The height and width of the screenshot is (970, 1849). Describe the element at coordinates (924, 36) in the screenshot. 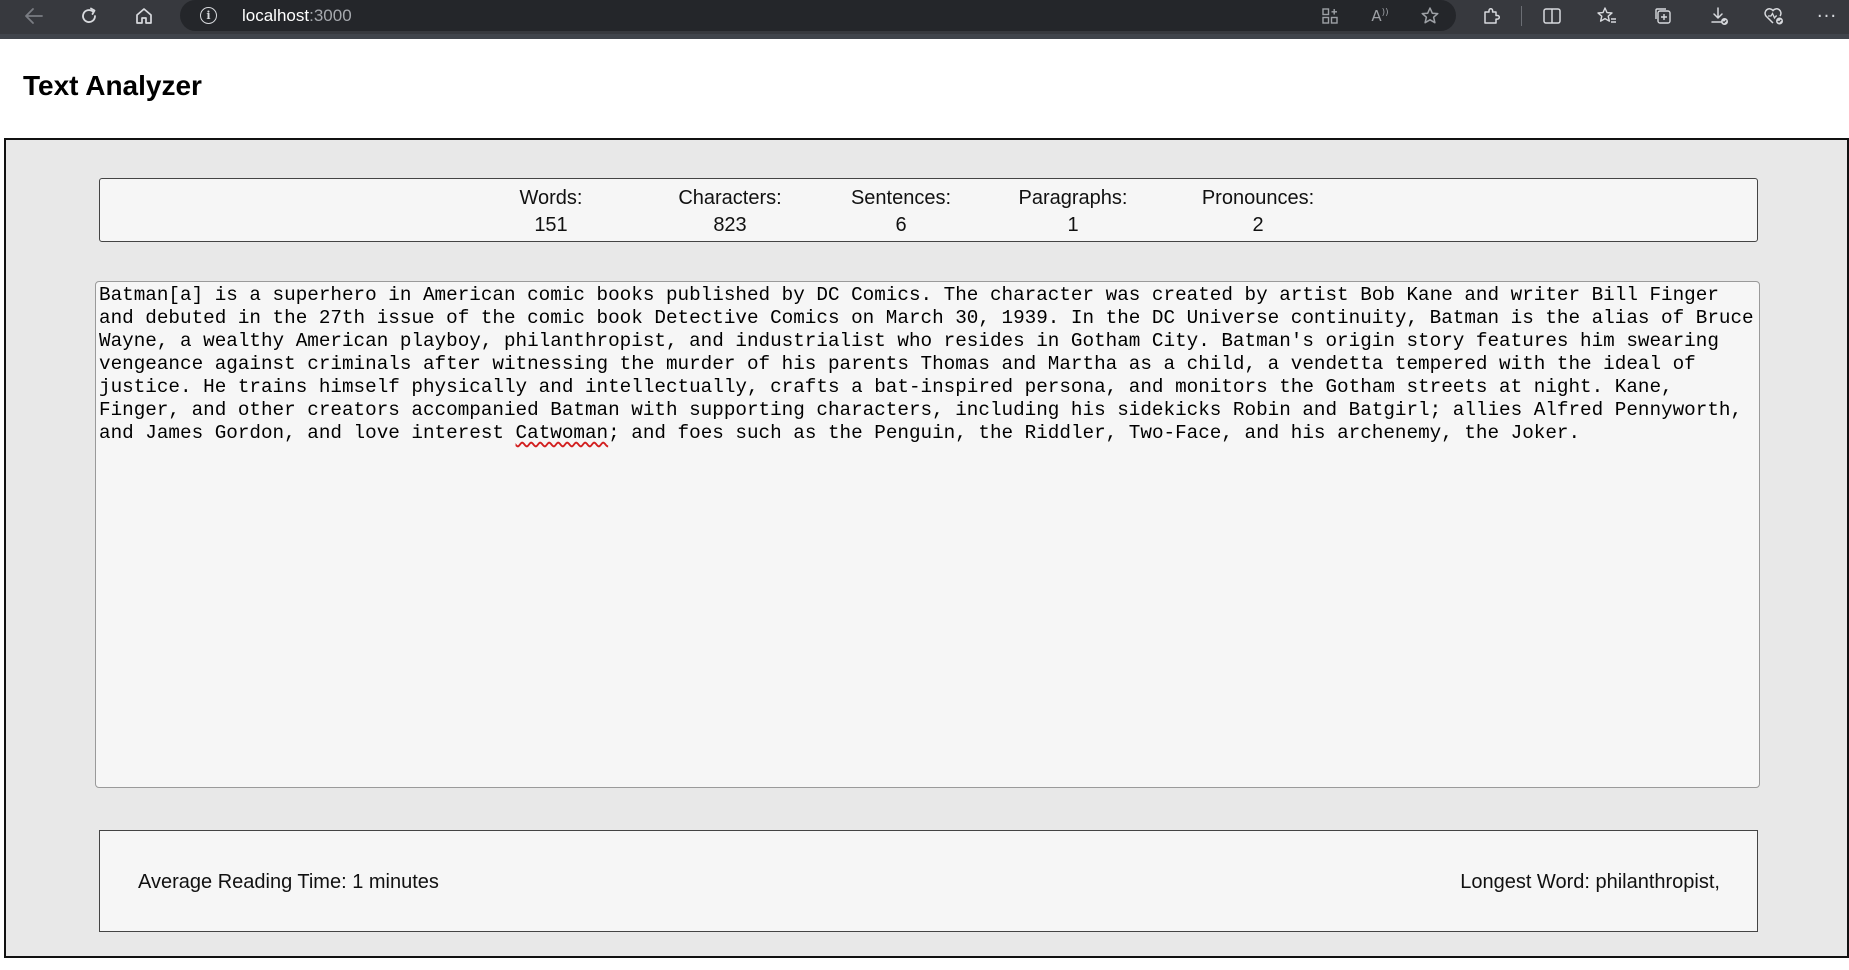

I see `toolbar-border` at that location.